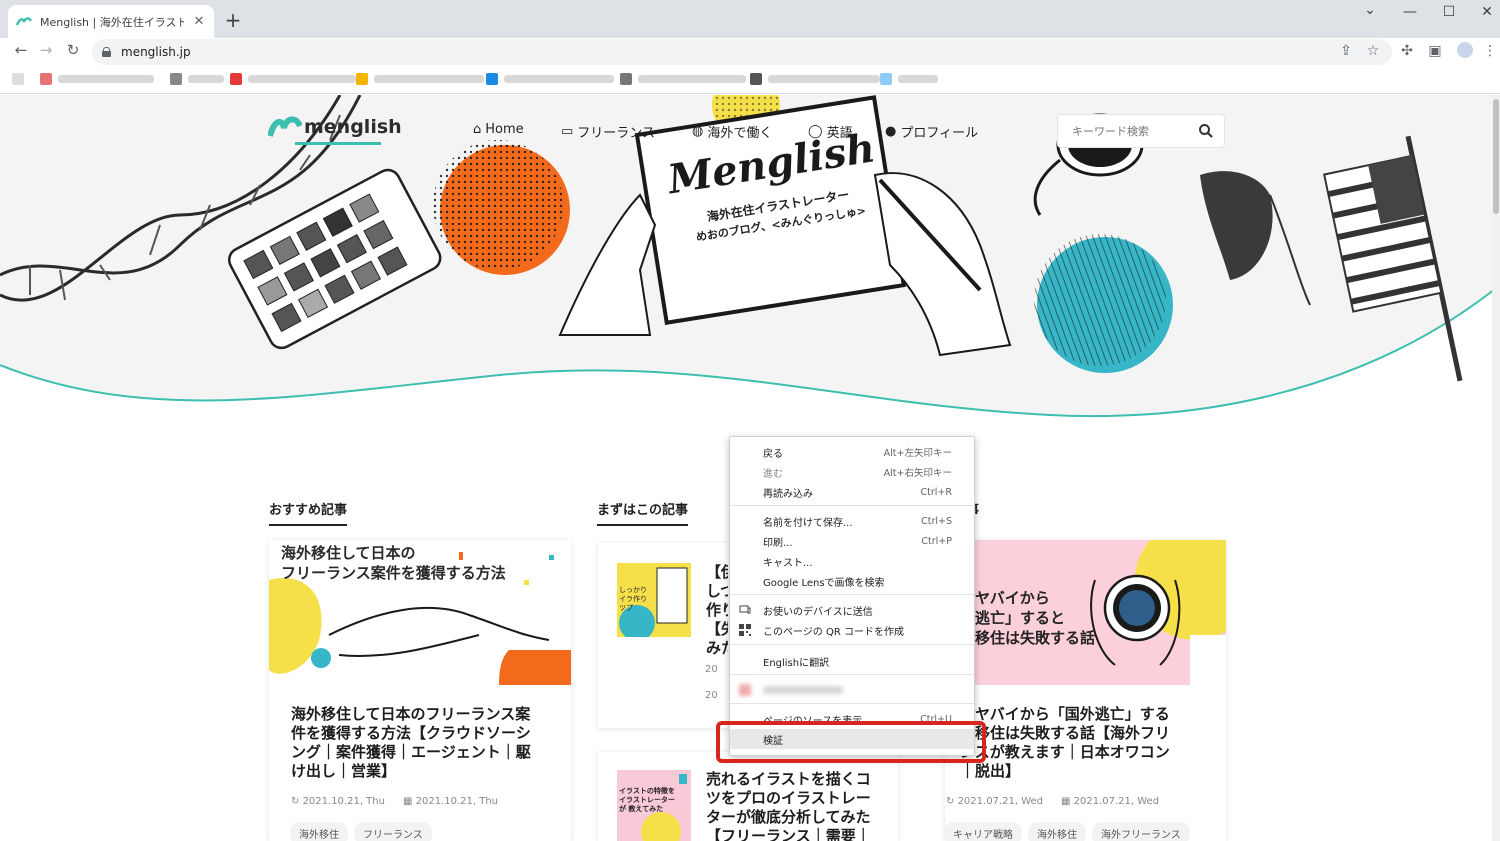 The height and width of the screenshot is (841, 1500). I want to click on nav-english: ◯ 英語, so click(830, 131).